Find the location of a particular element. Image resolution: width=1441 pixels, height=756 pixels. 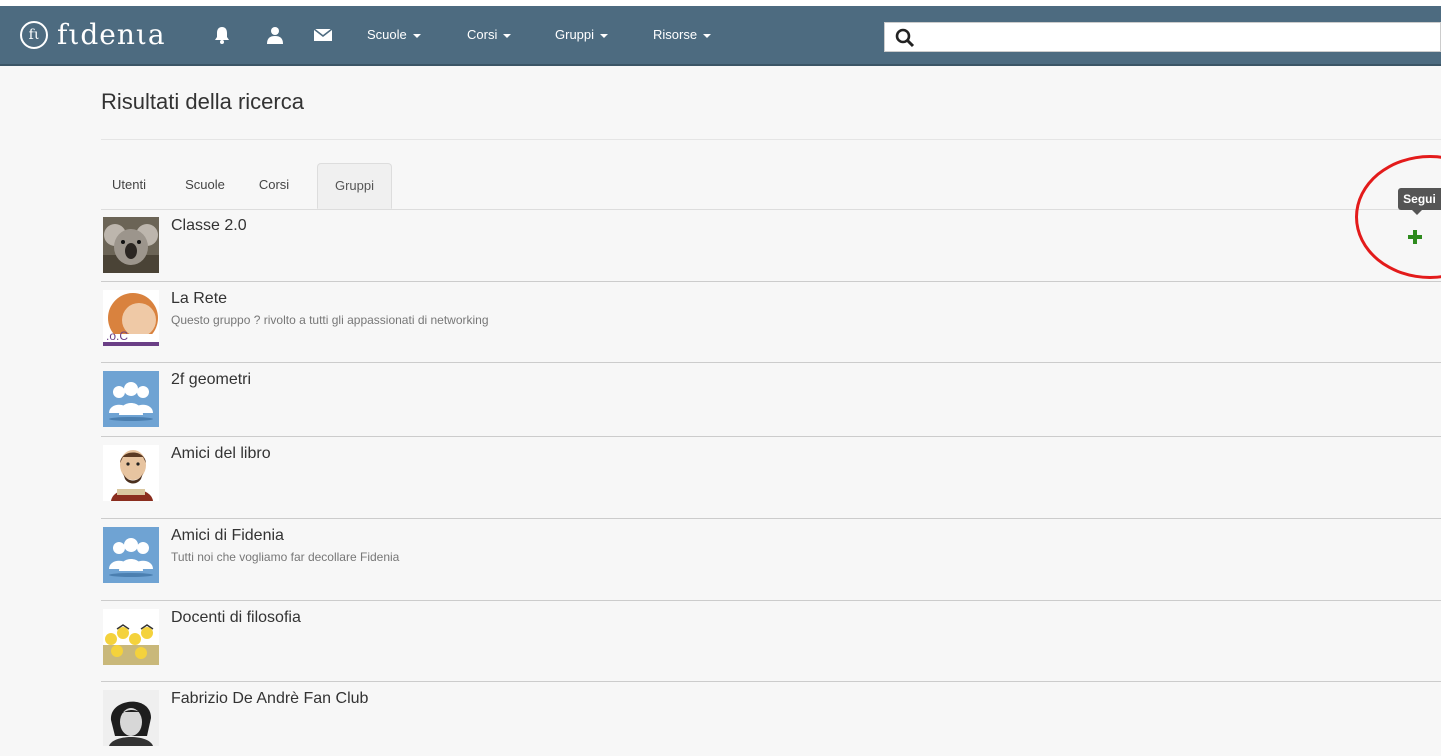

tab-corsi: Corsi is located at coordinates (274, 185).